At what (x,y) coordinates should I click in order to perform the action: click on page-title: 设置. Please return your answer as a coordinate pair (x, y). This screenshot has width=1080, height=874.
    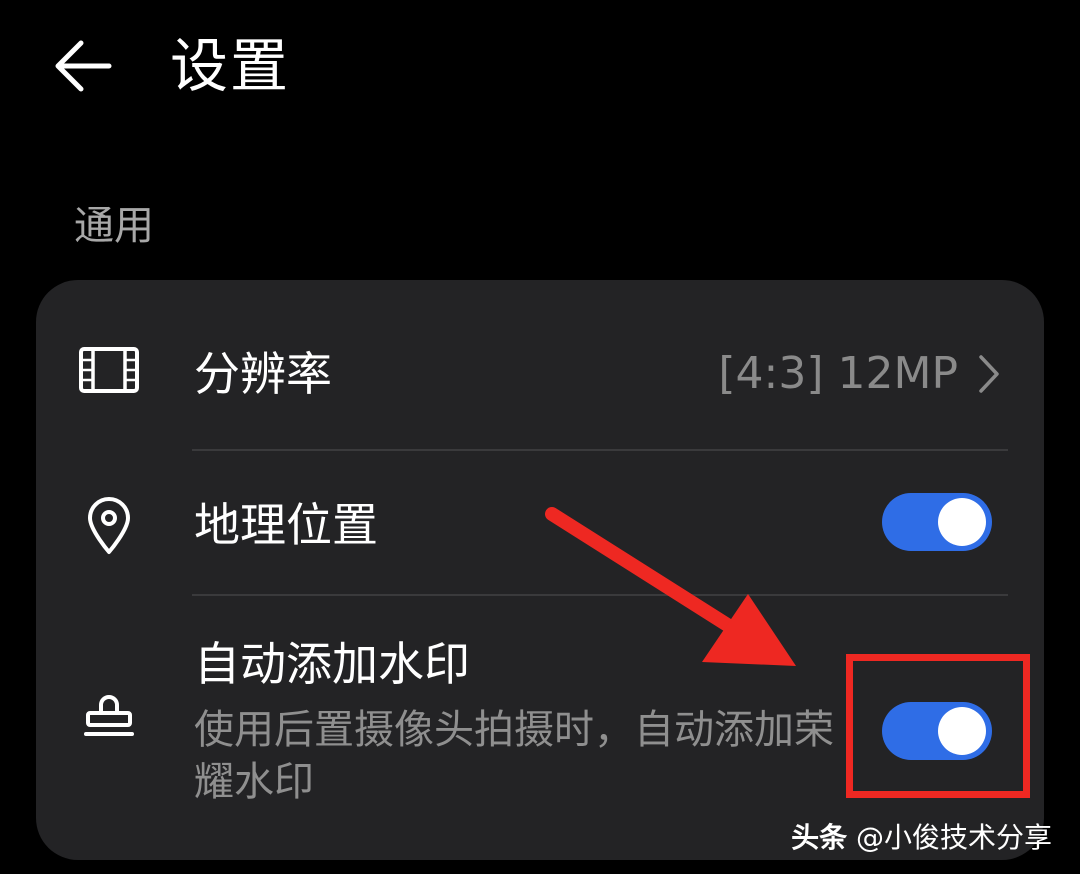
    Looking at the image, I should click on (230, 66).